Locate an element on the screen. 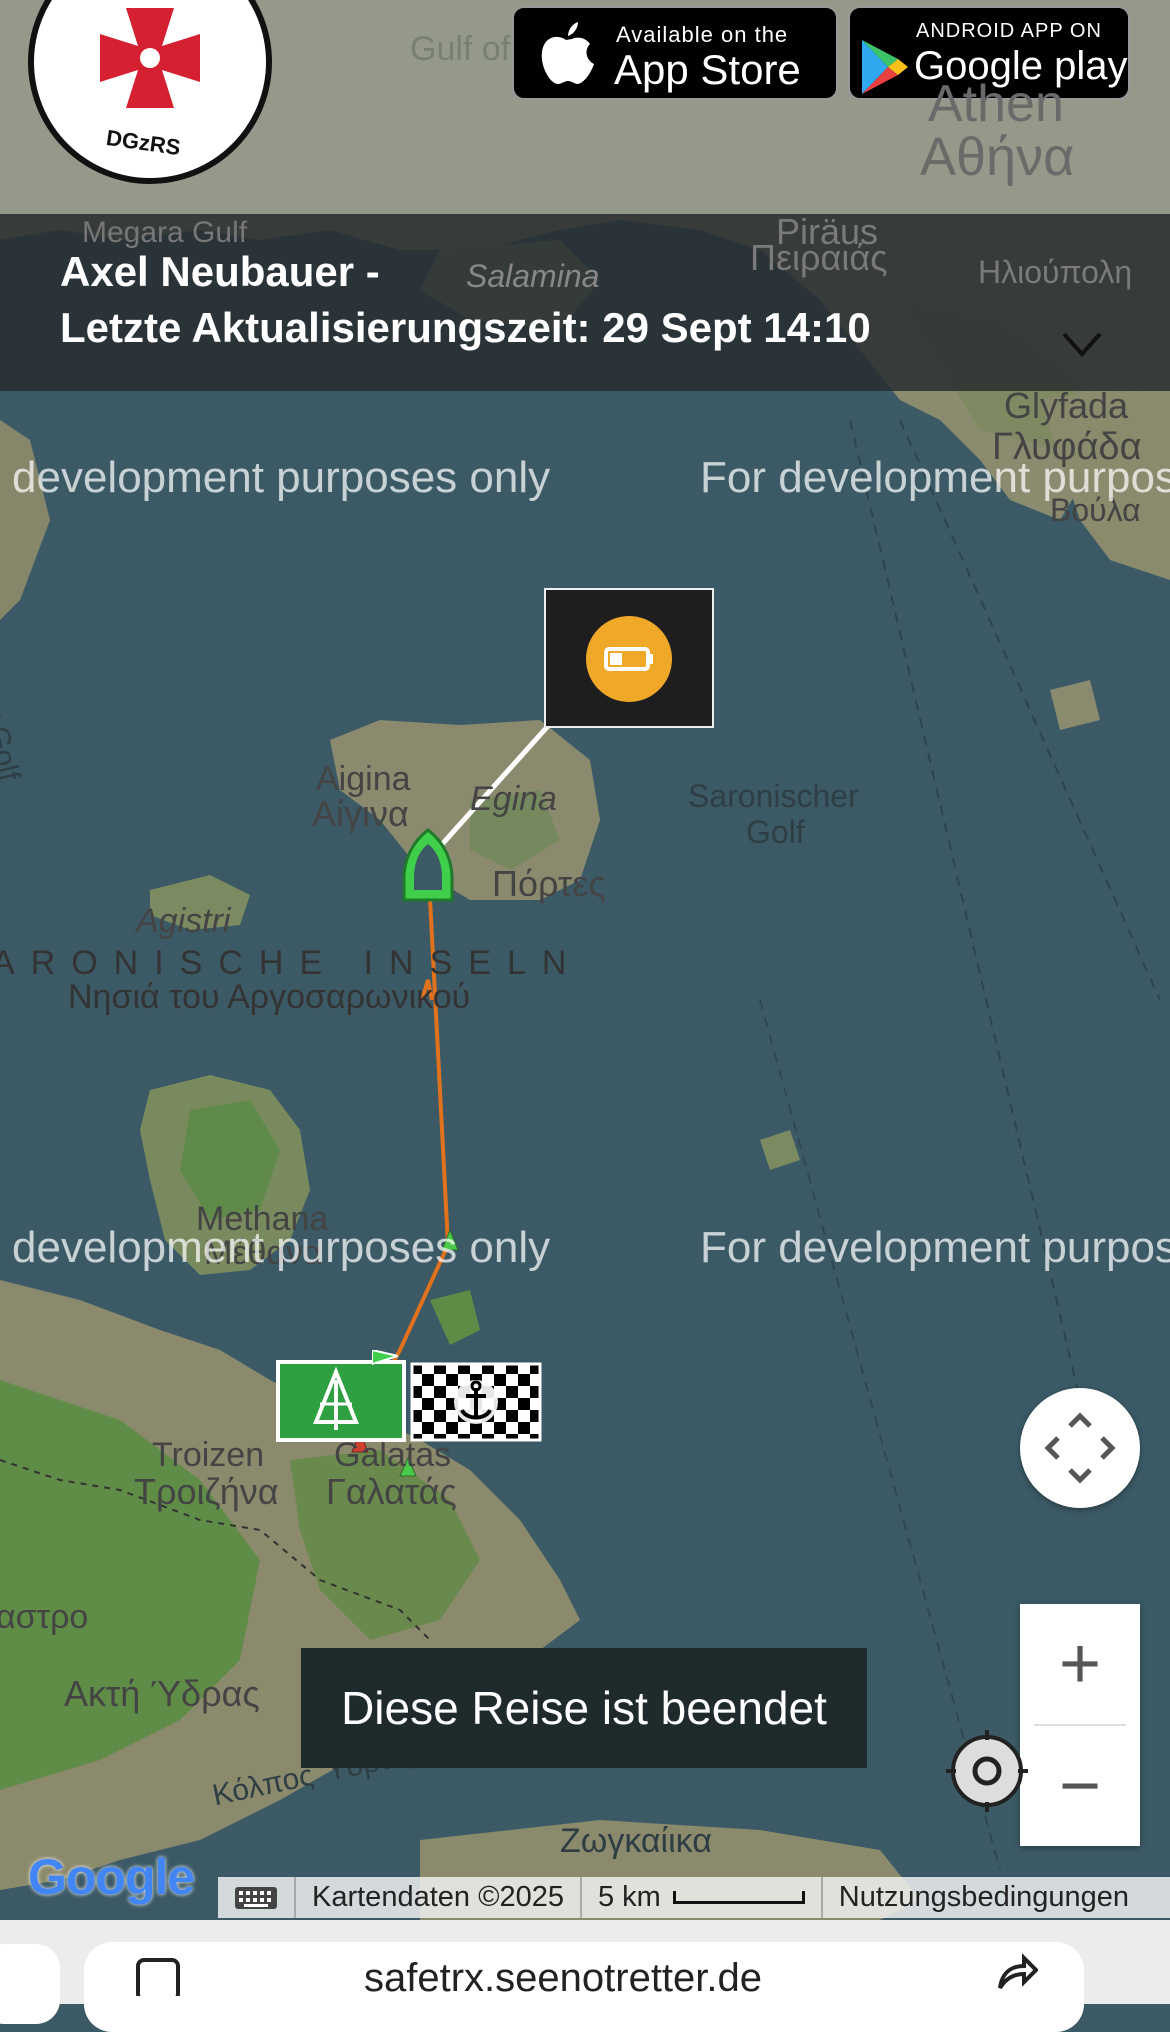 The height and width of the screenshot is (2032, 1170). zoom-in-button: + is located at coordinates (1080, 1664).